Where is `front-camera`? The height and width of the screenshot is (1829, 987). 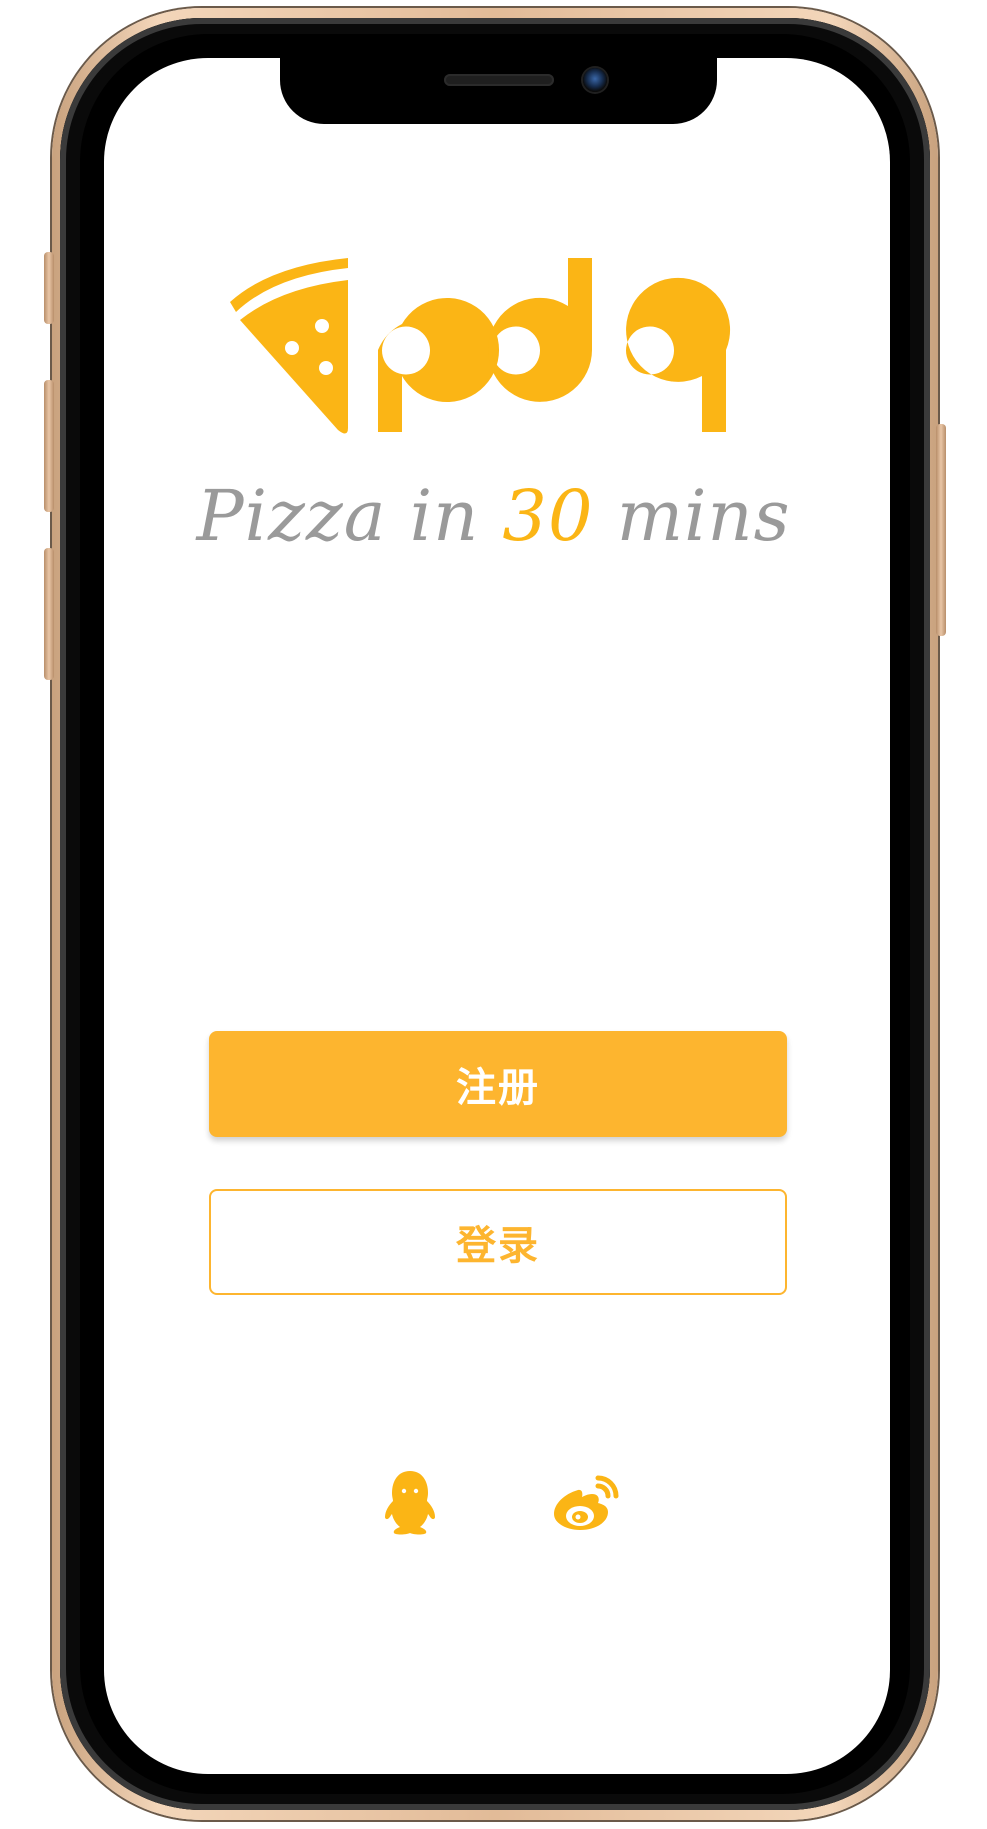
front-camera is located at coordinates (595, 80).